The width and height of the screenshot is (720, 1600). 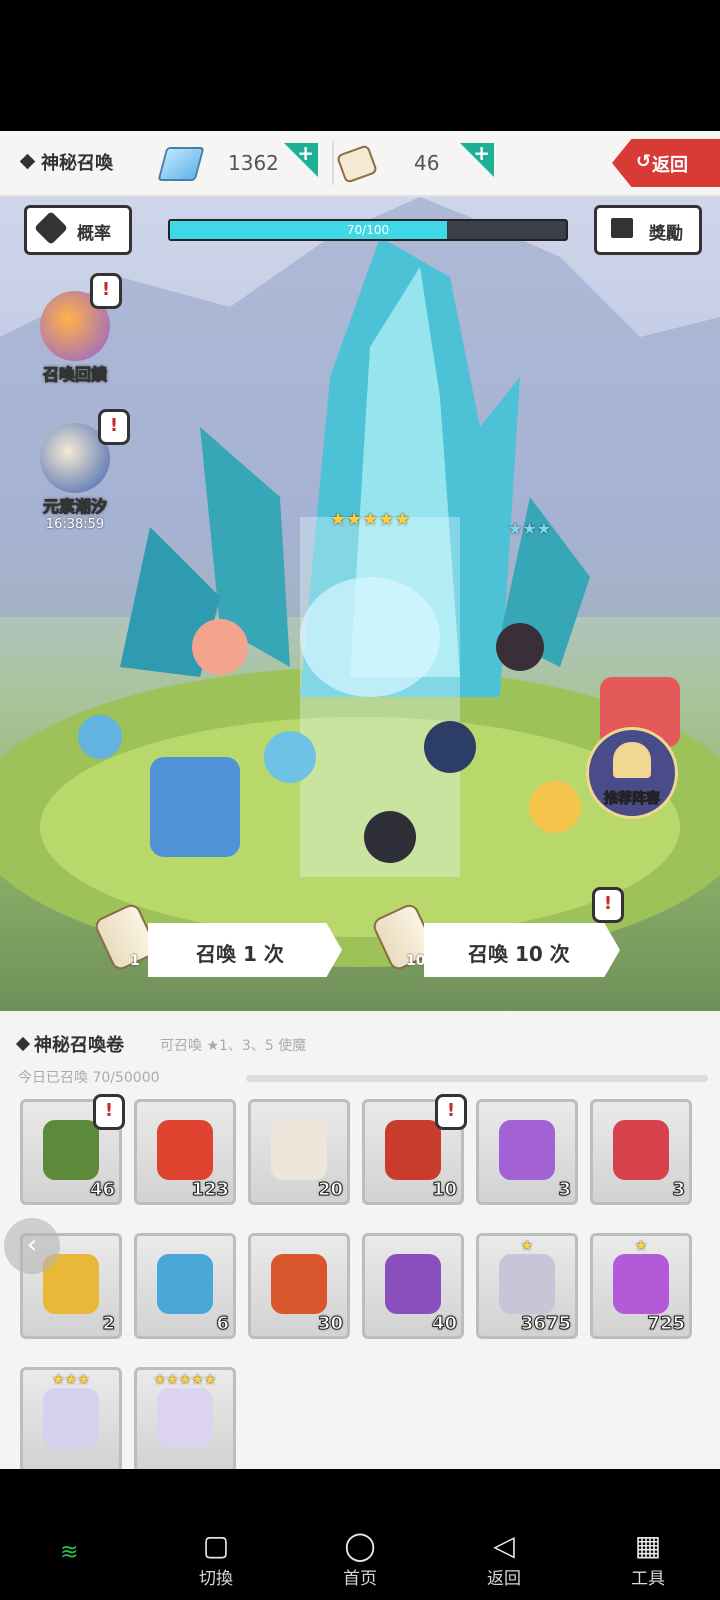 I want to click on item-count: 20, so click(x=330, y=1190).